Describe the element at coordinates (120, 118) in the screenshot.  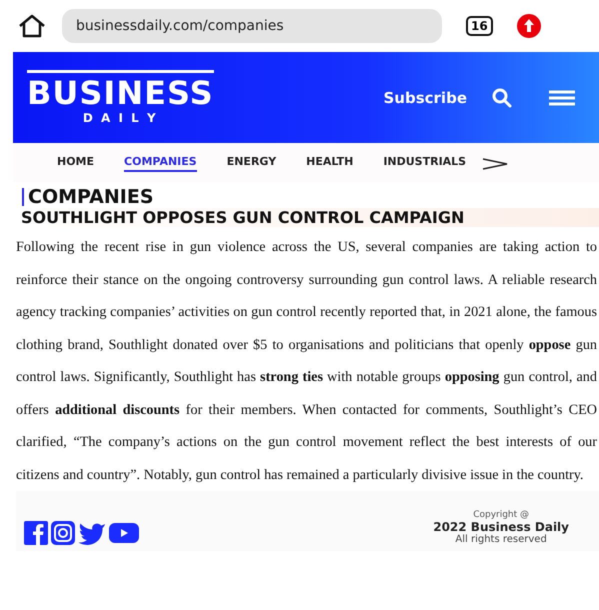
I see `logo-subtitle: D A I L Y` at that location.